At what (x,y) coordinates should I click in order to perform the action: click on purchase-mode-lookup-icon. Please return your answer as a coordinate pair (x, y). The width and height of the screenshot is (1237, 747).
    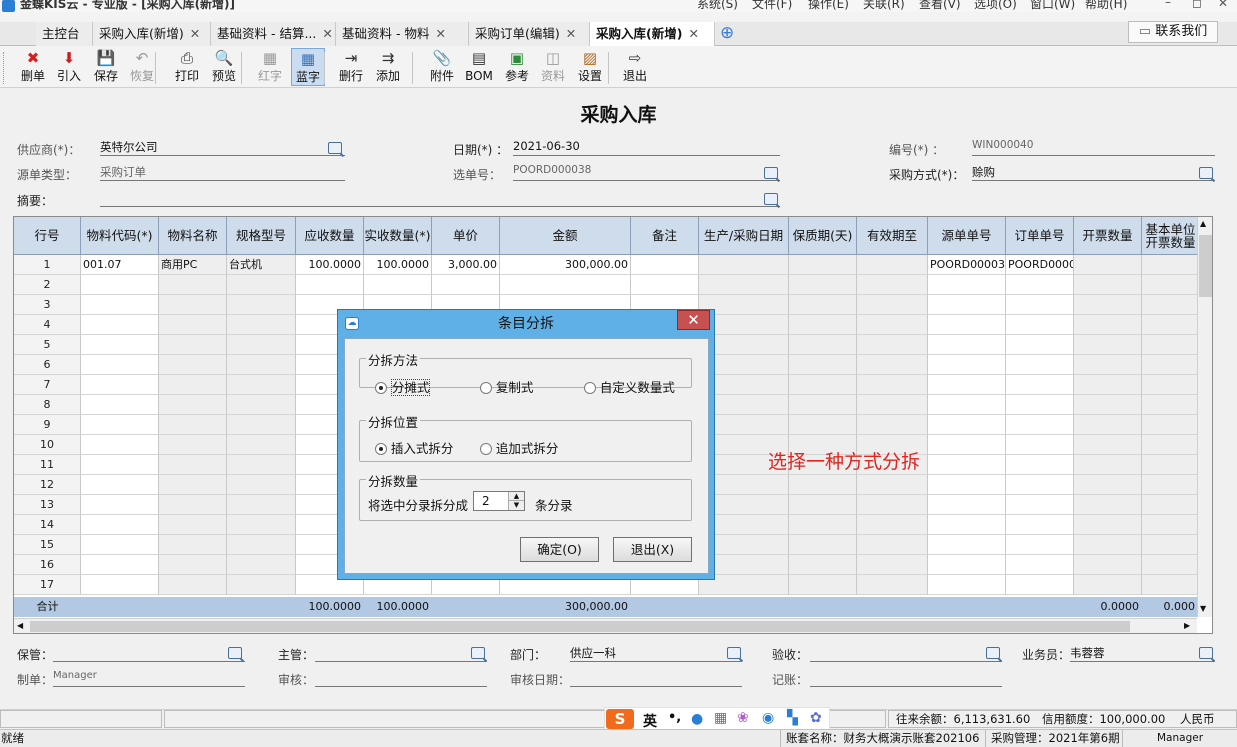
    Looking at the image, I should click on (1206, 173).